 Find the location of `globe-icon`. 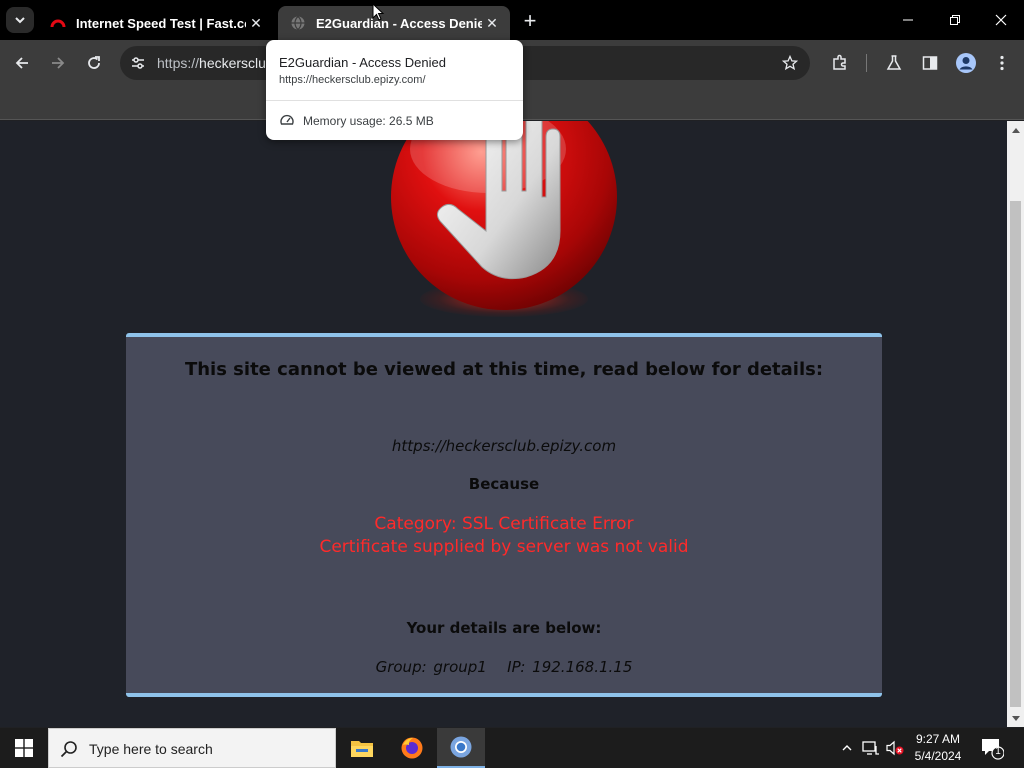

globe-icon is located at coordinates (298, 23).